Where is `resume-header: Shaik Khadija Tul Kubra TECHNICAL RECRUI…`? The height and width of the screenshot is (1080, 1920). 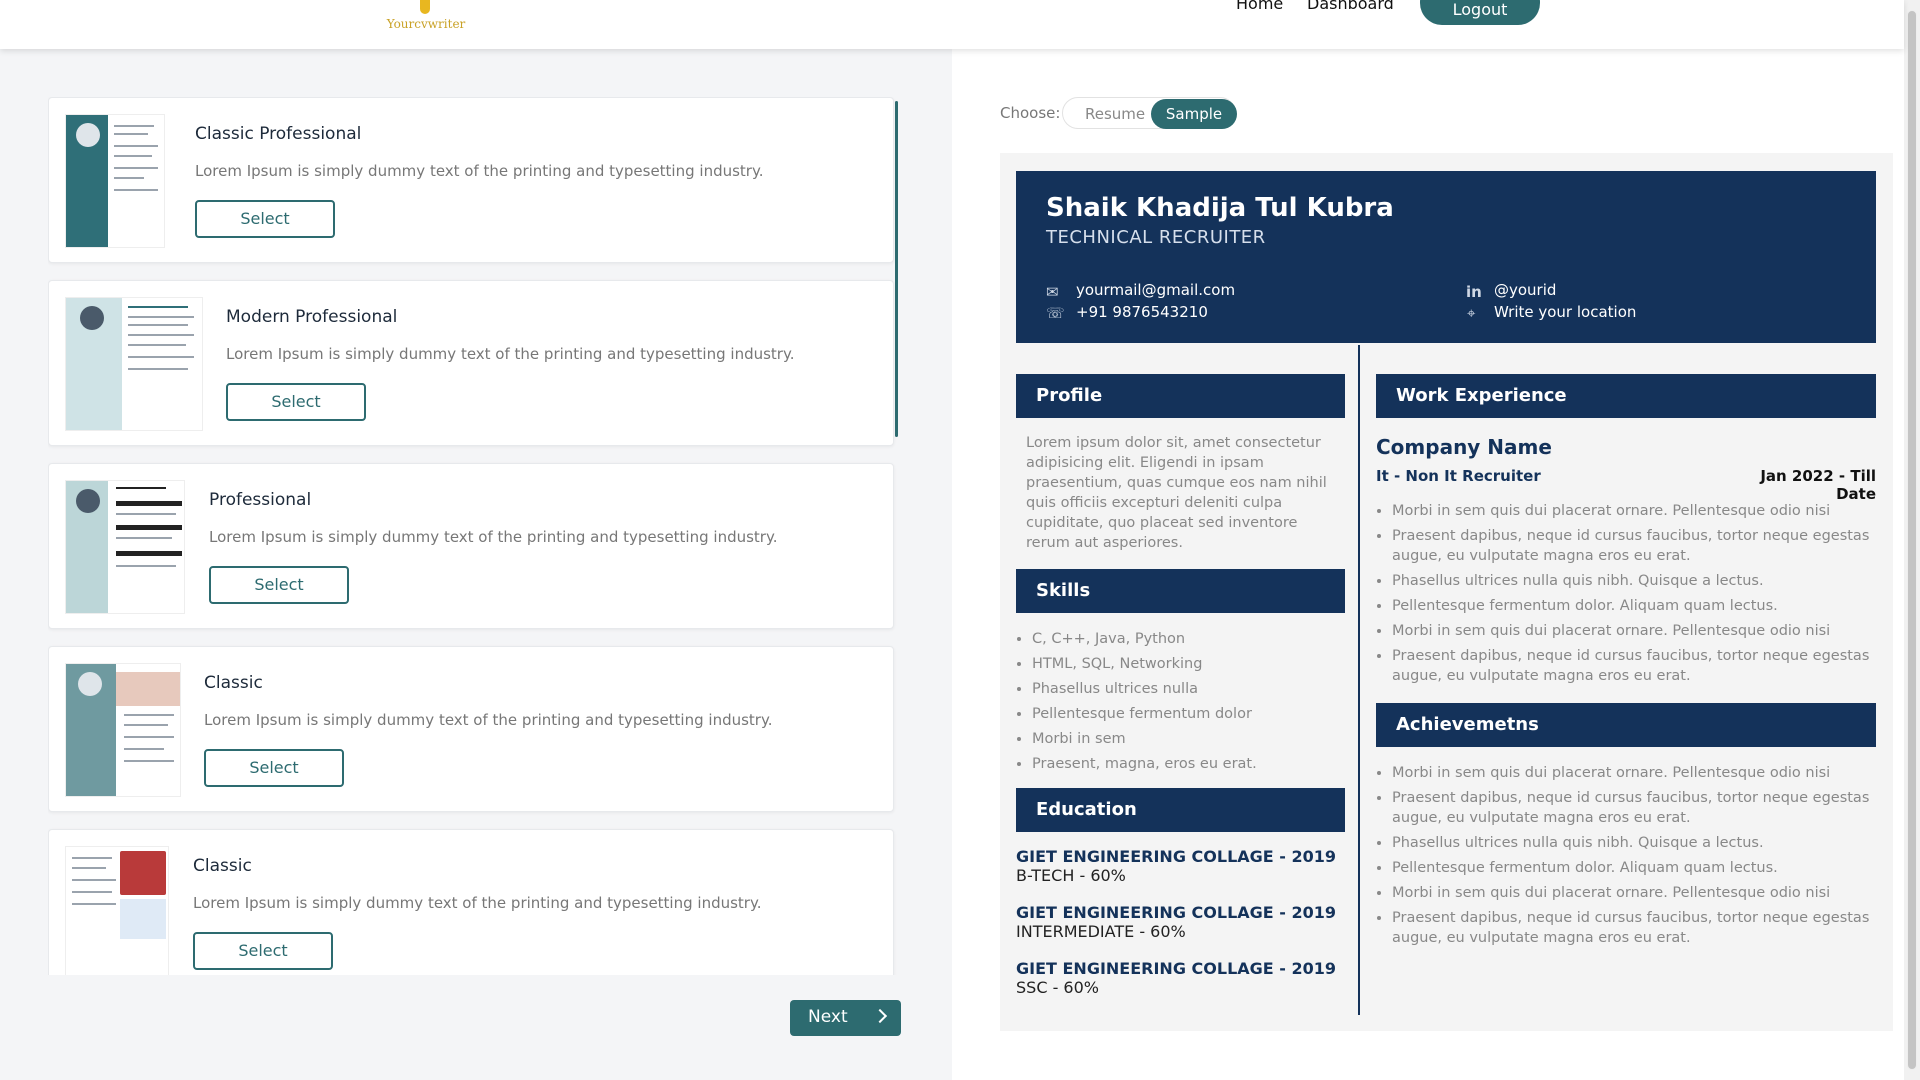
resume-header: Shaik Khadija Tul Kubra TECHNICAL RECRUI… is located at coordinates (1446, 257).